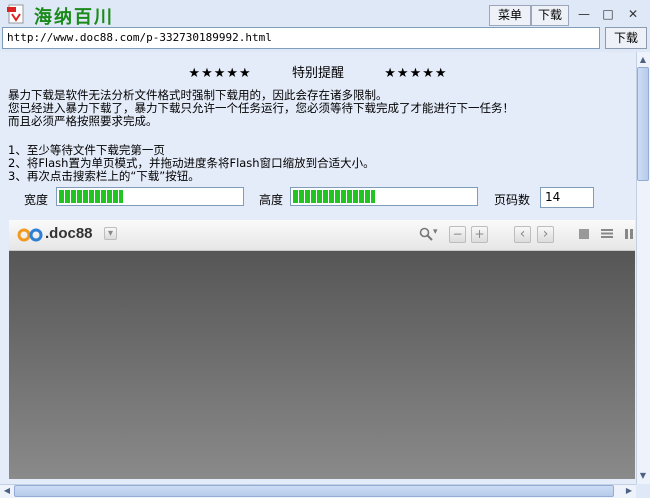 The image size is (650, 498). What do you see at coordinates (426, 234) in the screenshot?
I see `search-icon` at bounding box center [426, 234].